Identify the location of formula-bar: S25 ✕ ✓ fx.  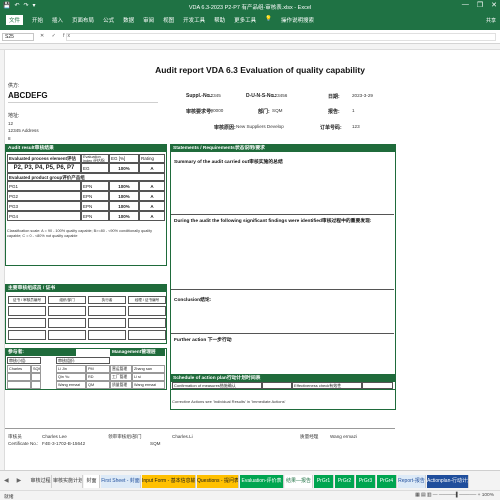
(250, 37).